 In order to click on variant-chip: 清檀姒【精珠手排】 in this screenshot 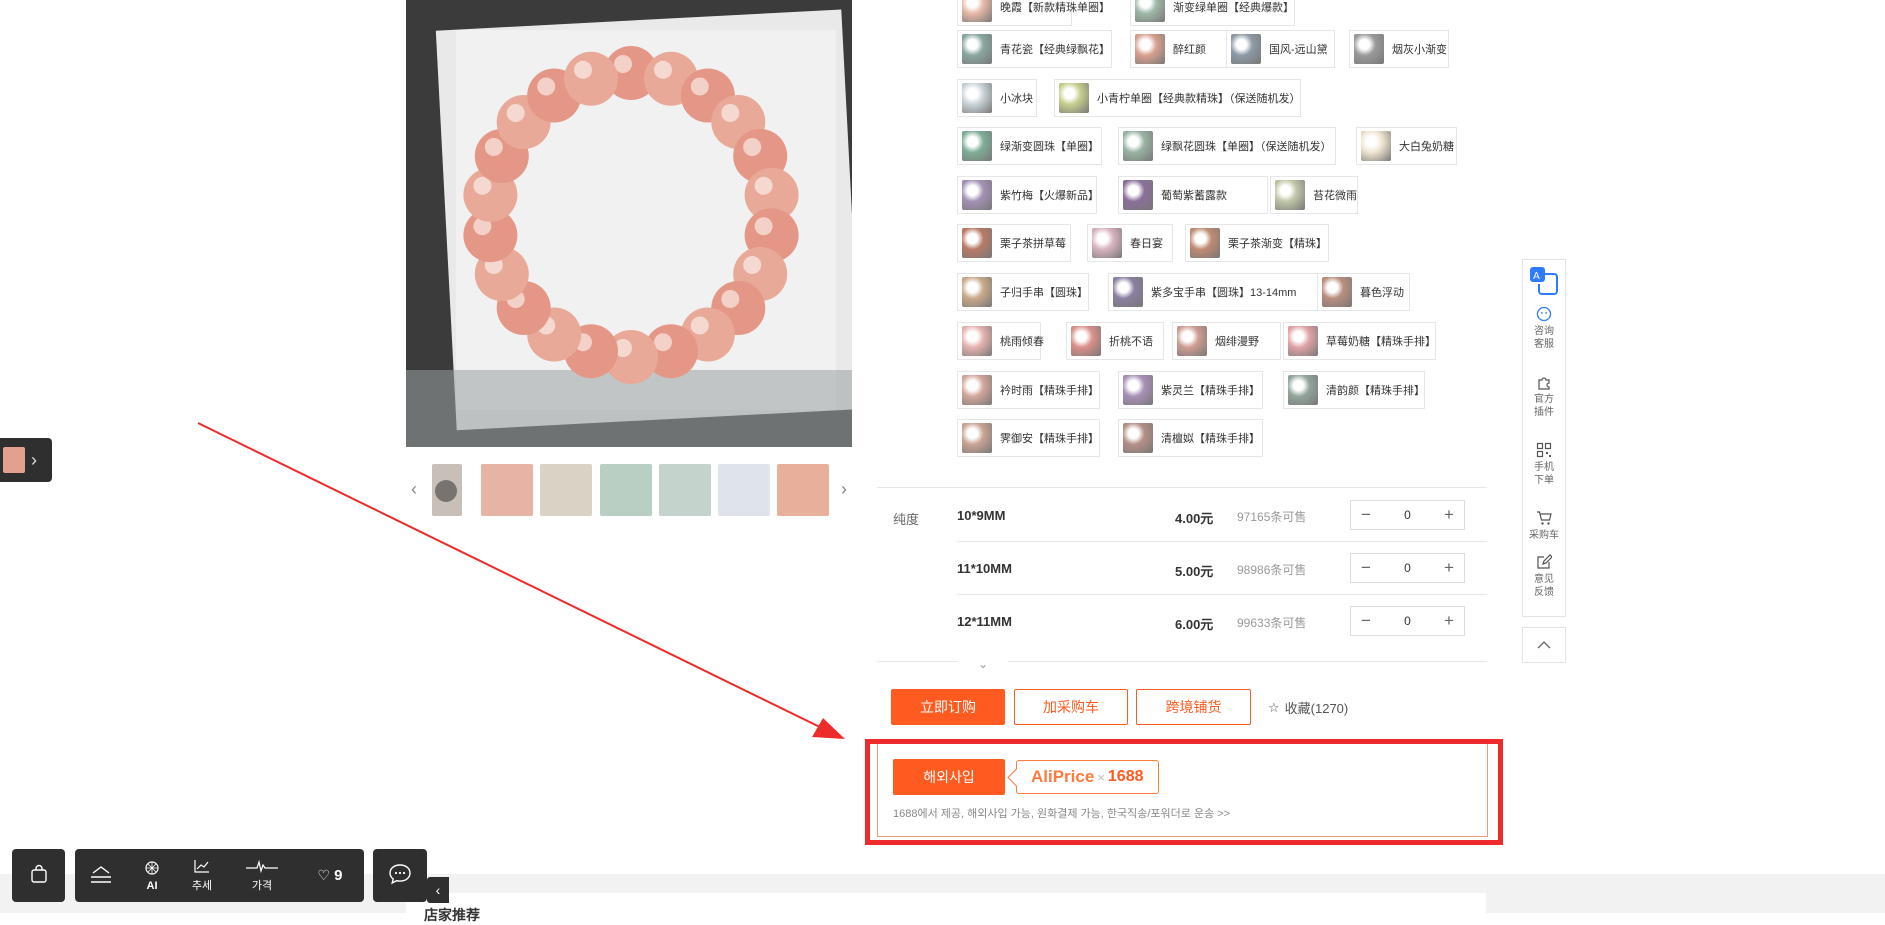, I will do `click(1190, 438)`.